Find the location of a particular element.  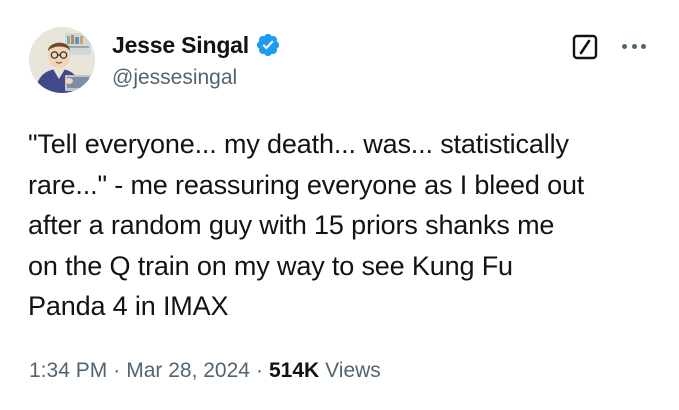

avatar is located at coordinates (62, 60).